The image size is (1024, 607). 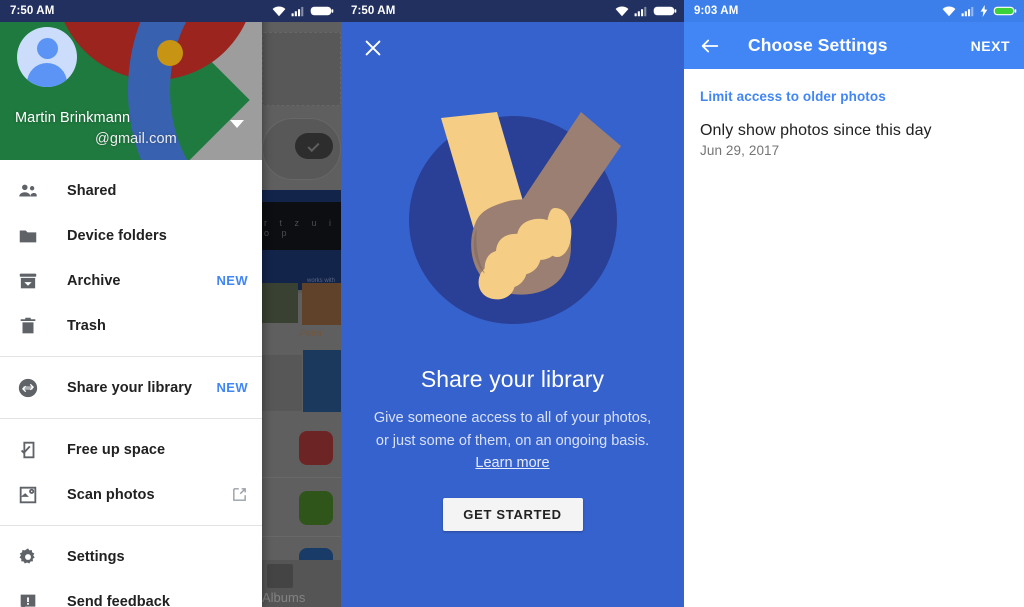 I want to click on status-bar-middle: 7:50 AM, so click(x=512, y=11).